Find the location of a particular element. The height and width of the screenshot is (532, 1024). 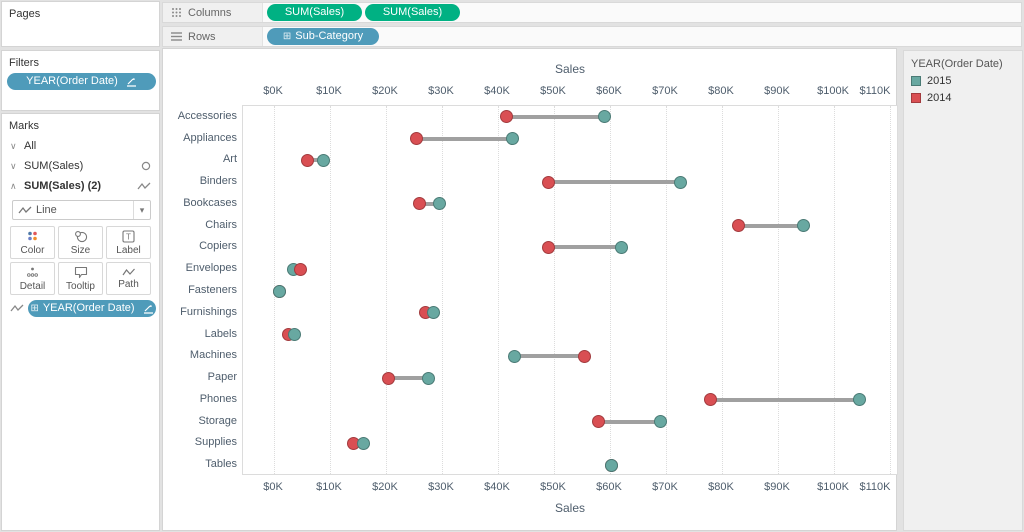

row-label-furnishings: Furnishings is located at coordinates (208, 311).